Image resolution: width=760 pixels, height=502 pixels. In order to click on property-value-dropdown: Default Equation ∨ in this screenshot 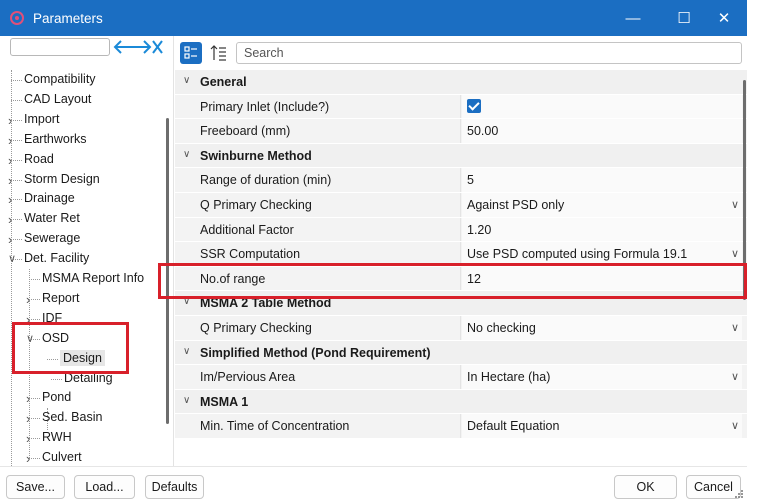, I will do `click(602, 426)`.